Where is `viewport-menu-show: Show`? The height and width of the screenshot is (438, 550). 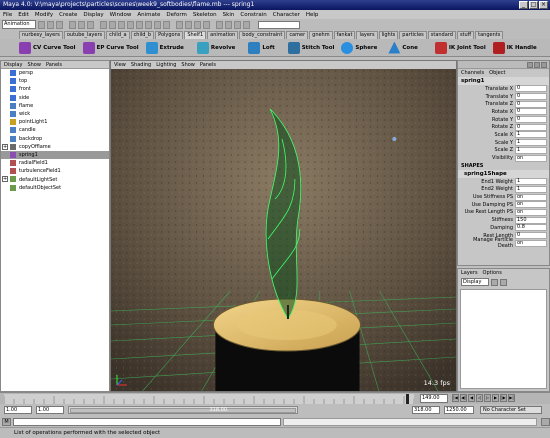 viewport-menu-show: Show is located at coordinates (188, 65).